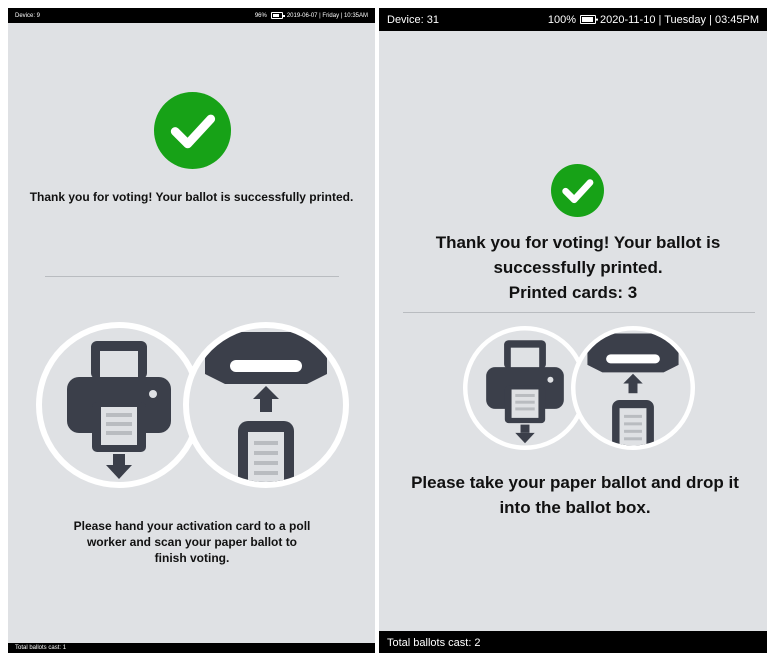 The width and height of the screenshot is (767, 653). Describe the element at coordinates (191, 648) in the screenshot. I see `footer-bar: Total ballots cast: 1` at that location.